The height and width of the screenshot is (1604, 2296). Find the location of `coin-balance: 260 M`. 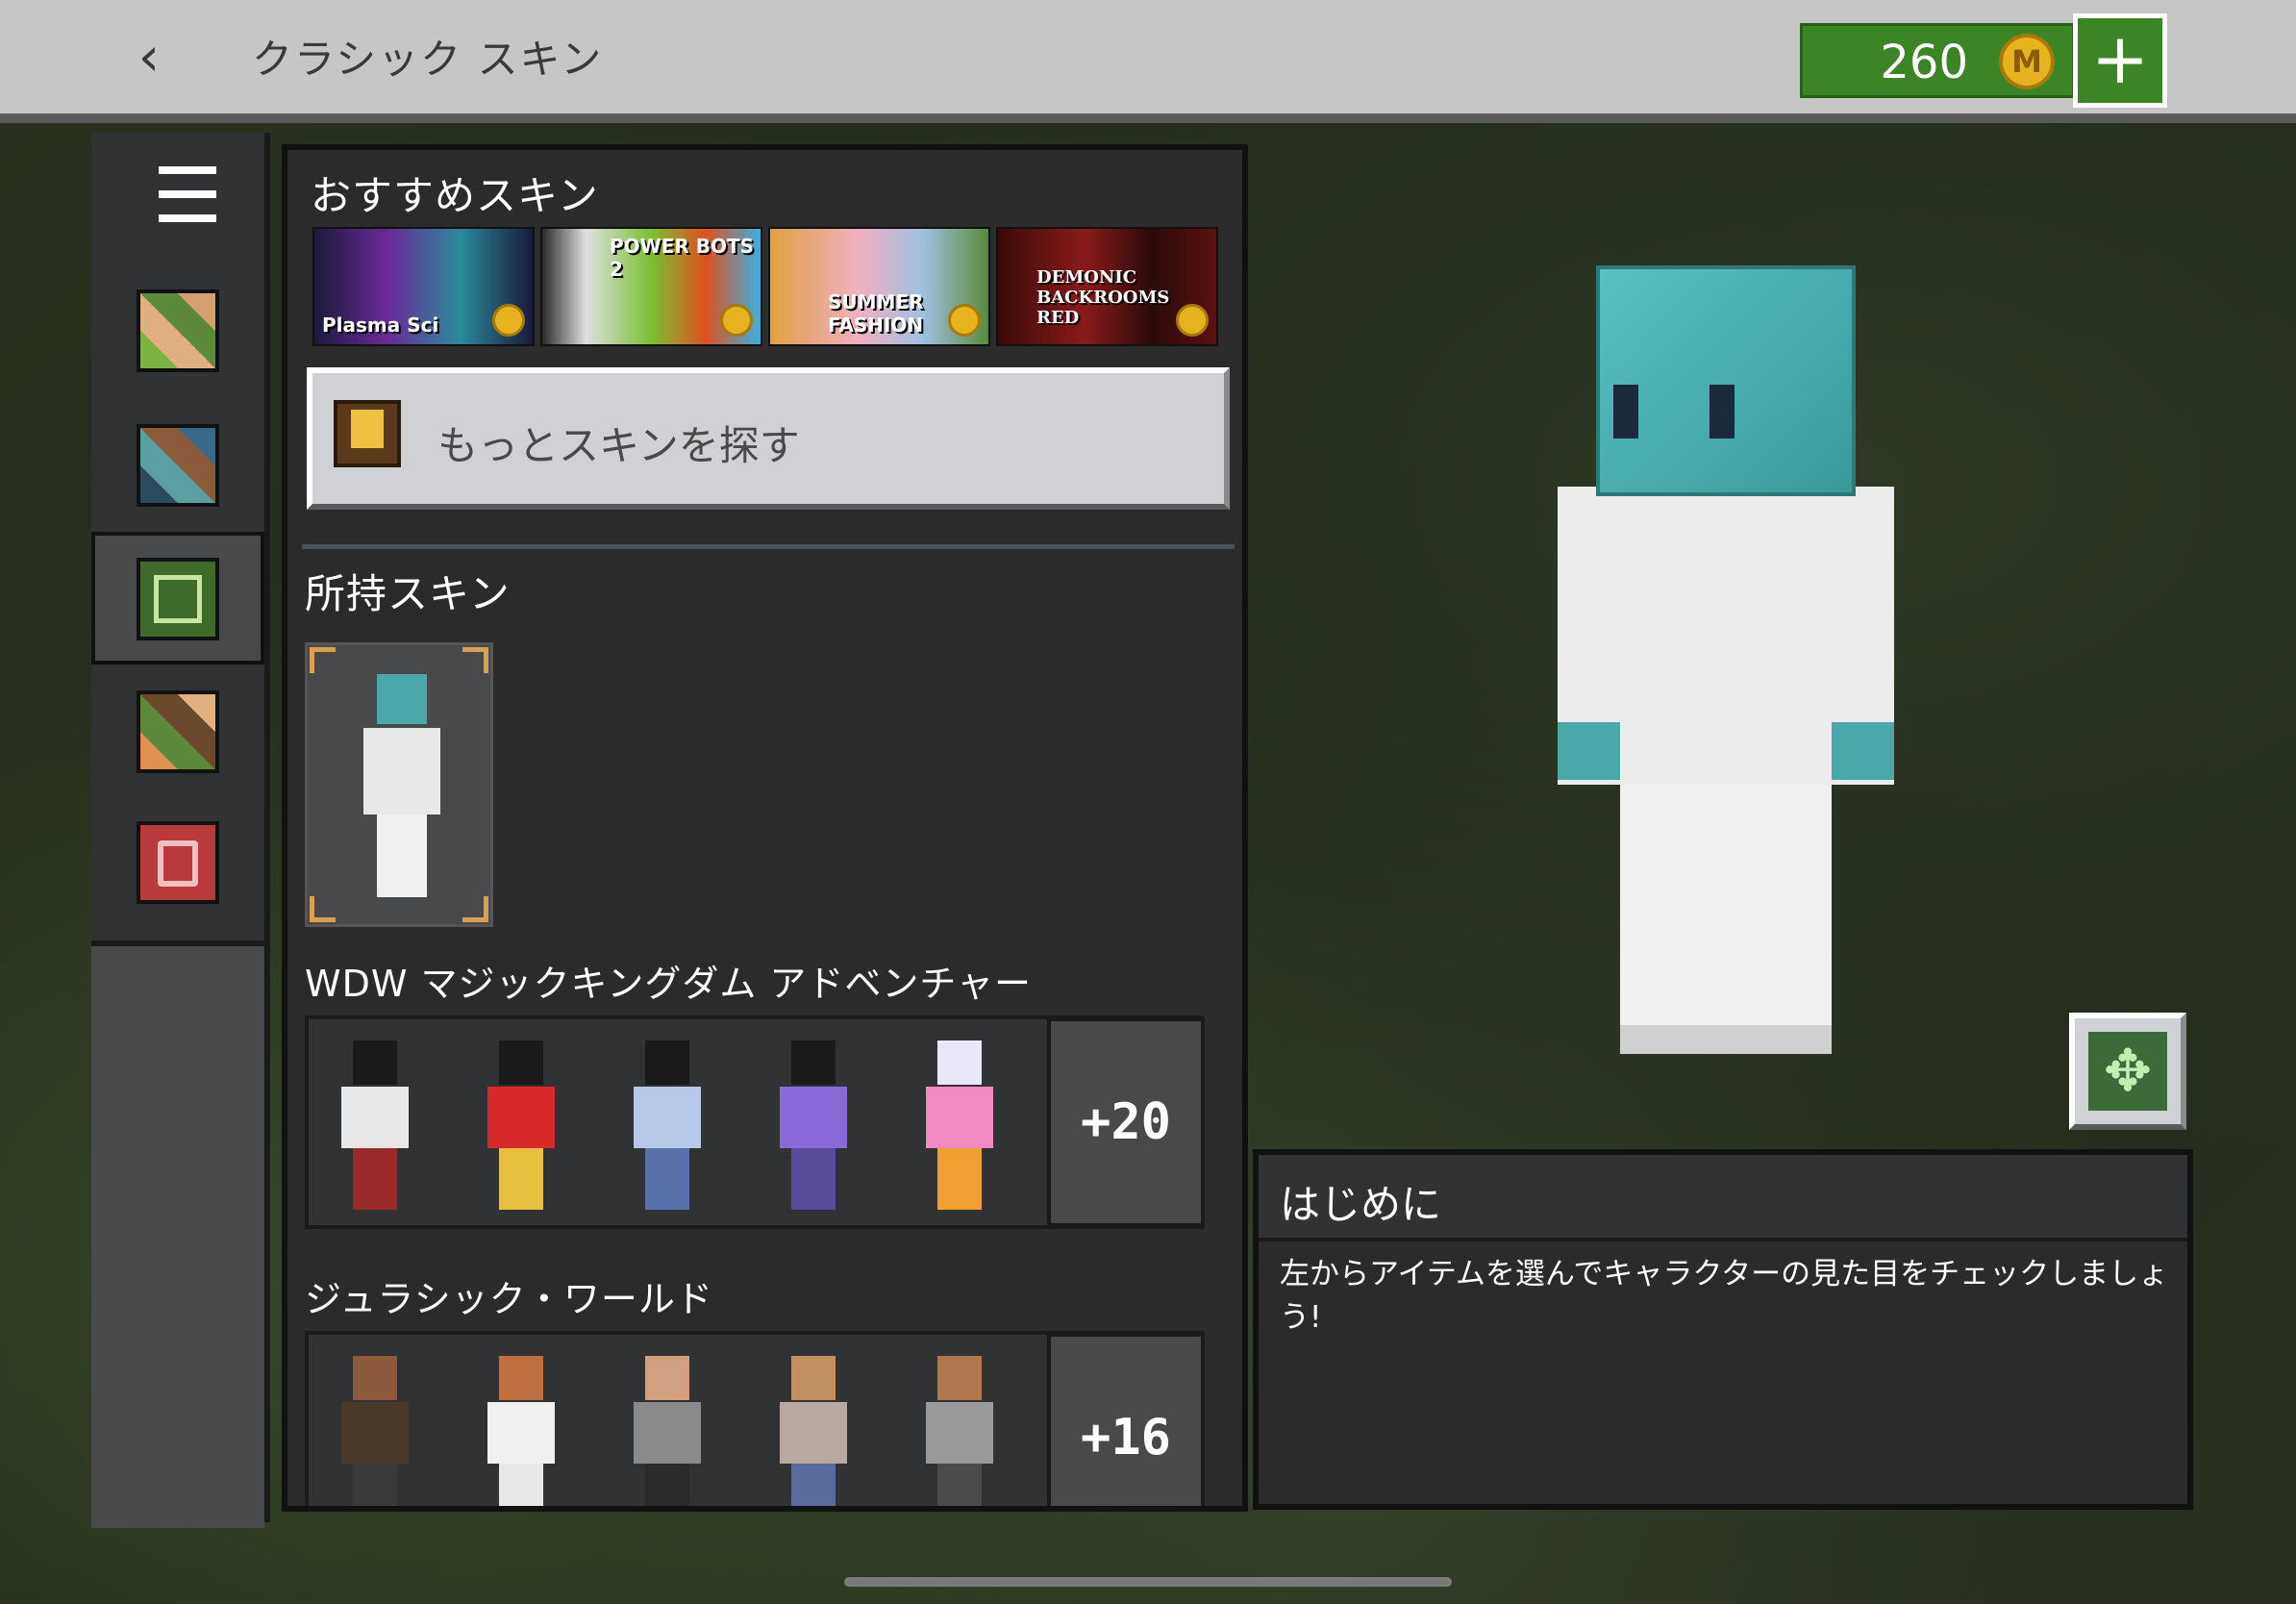

coin-balance: 260 M is located at coordinates (1937, 60).